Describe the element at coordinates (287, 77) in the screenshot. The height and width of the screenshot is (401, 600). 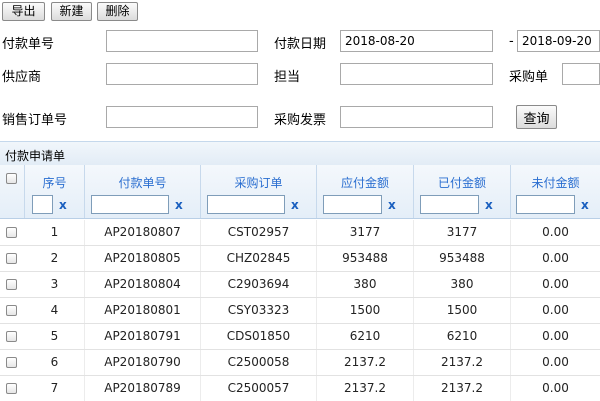
I see `handler-label: 担当` at that location.